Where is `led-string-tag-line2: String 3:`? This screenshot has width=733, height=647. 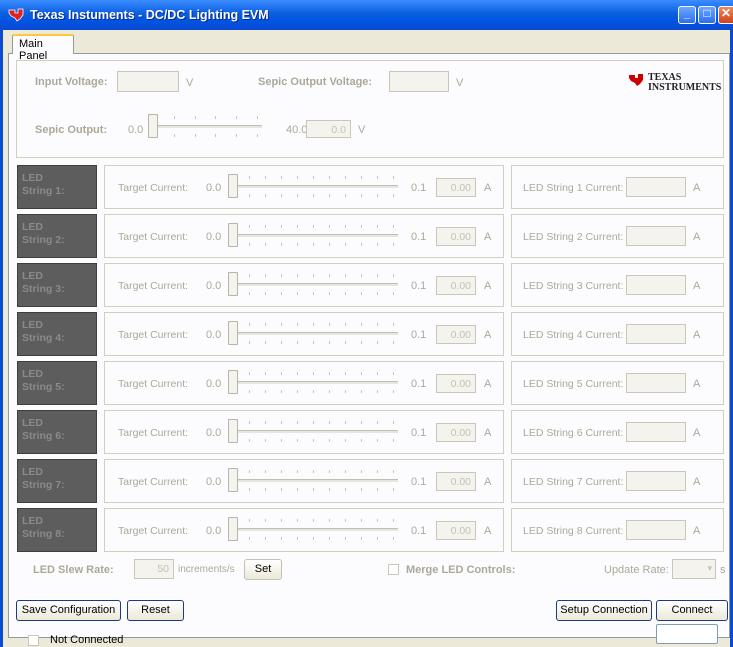
led-string-tag-line2: String 3: is located at coordinates (43, 289).